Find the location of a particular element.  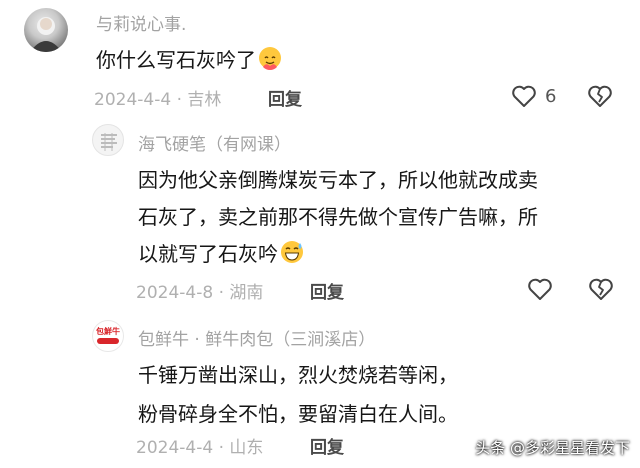

comment-text-line: 你什么写石灰吟了 is located at coordinates (176, 60).